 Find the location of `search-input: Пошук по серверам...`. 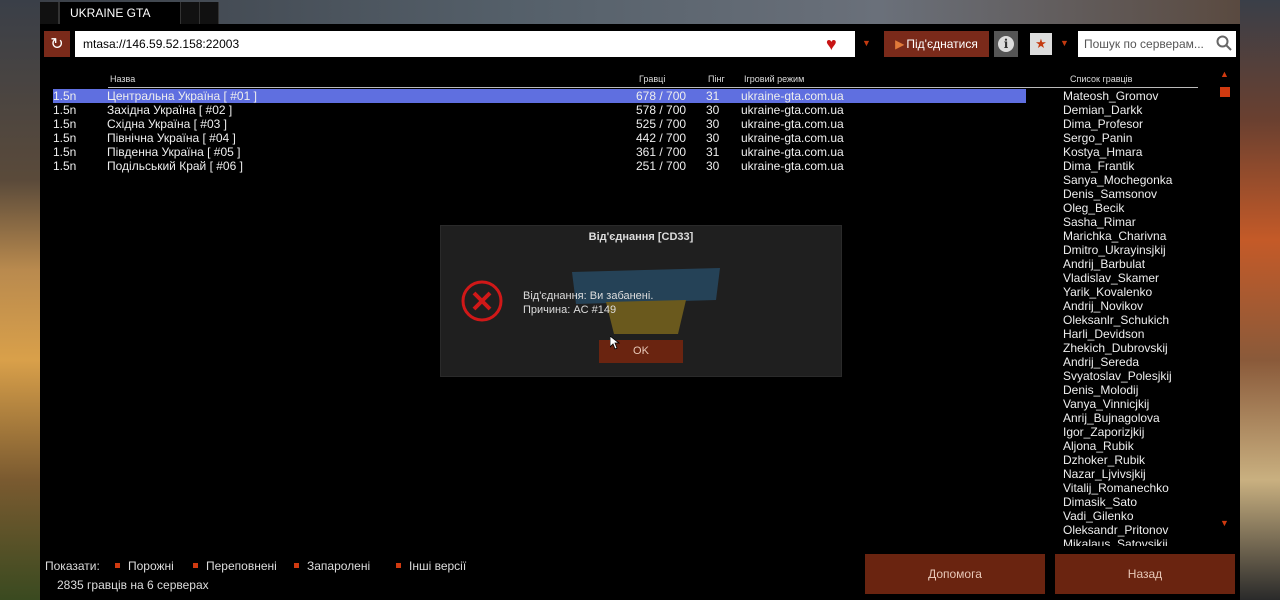

search-input: Пошук по серверам... is located at coordinates (1157, 44).